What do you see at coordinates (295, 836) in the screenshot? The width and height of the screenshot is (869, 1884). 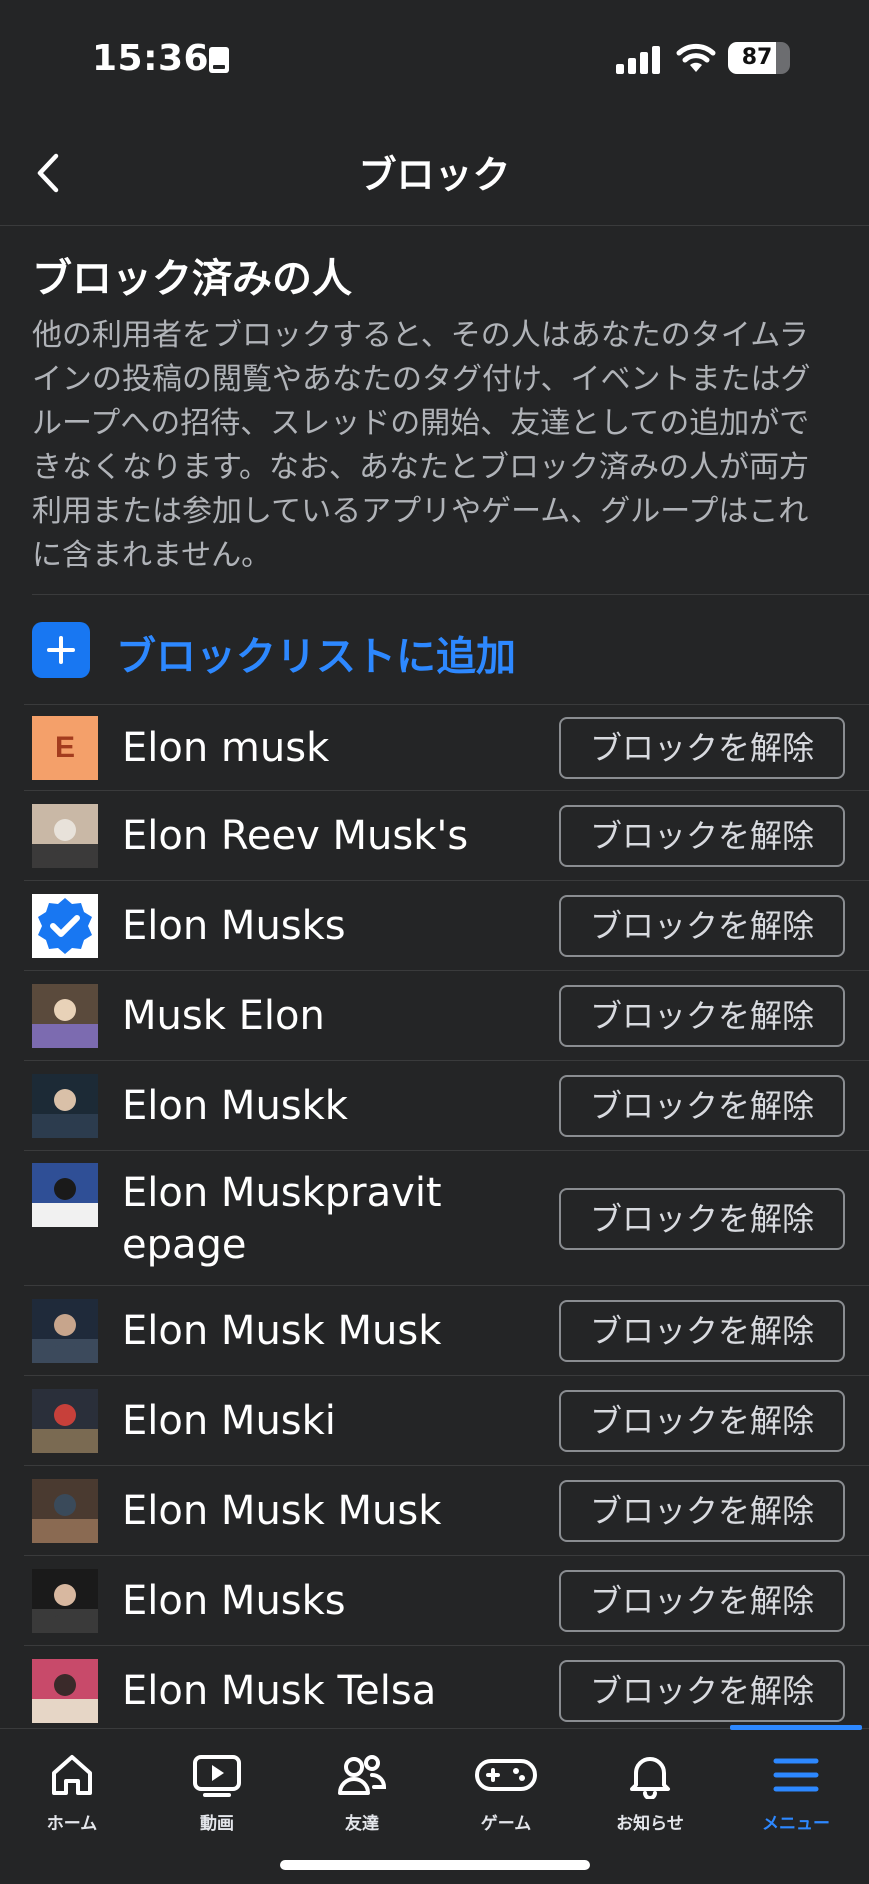 I see `blocked-person-name: Elon Reev Musk's` at bounding box center [295, 836].